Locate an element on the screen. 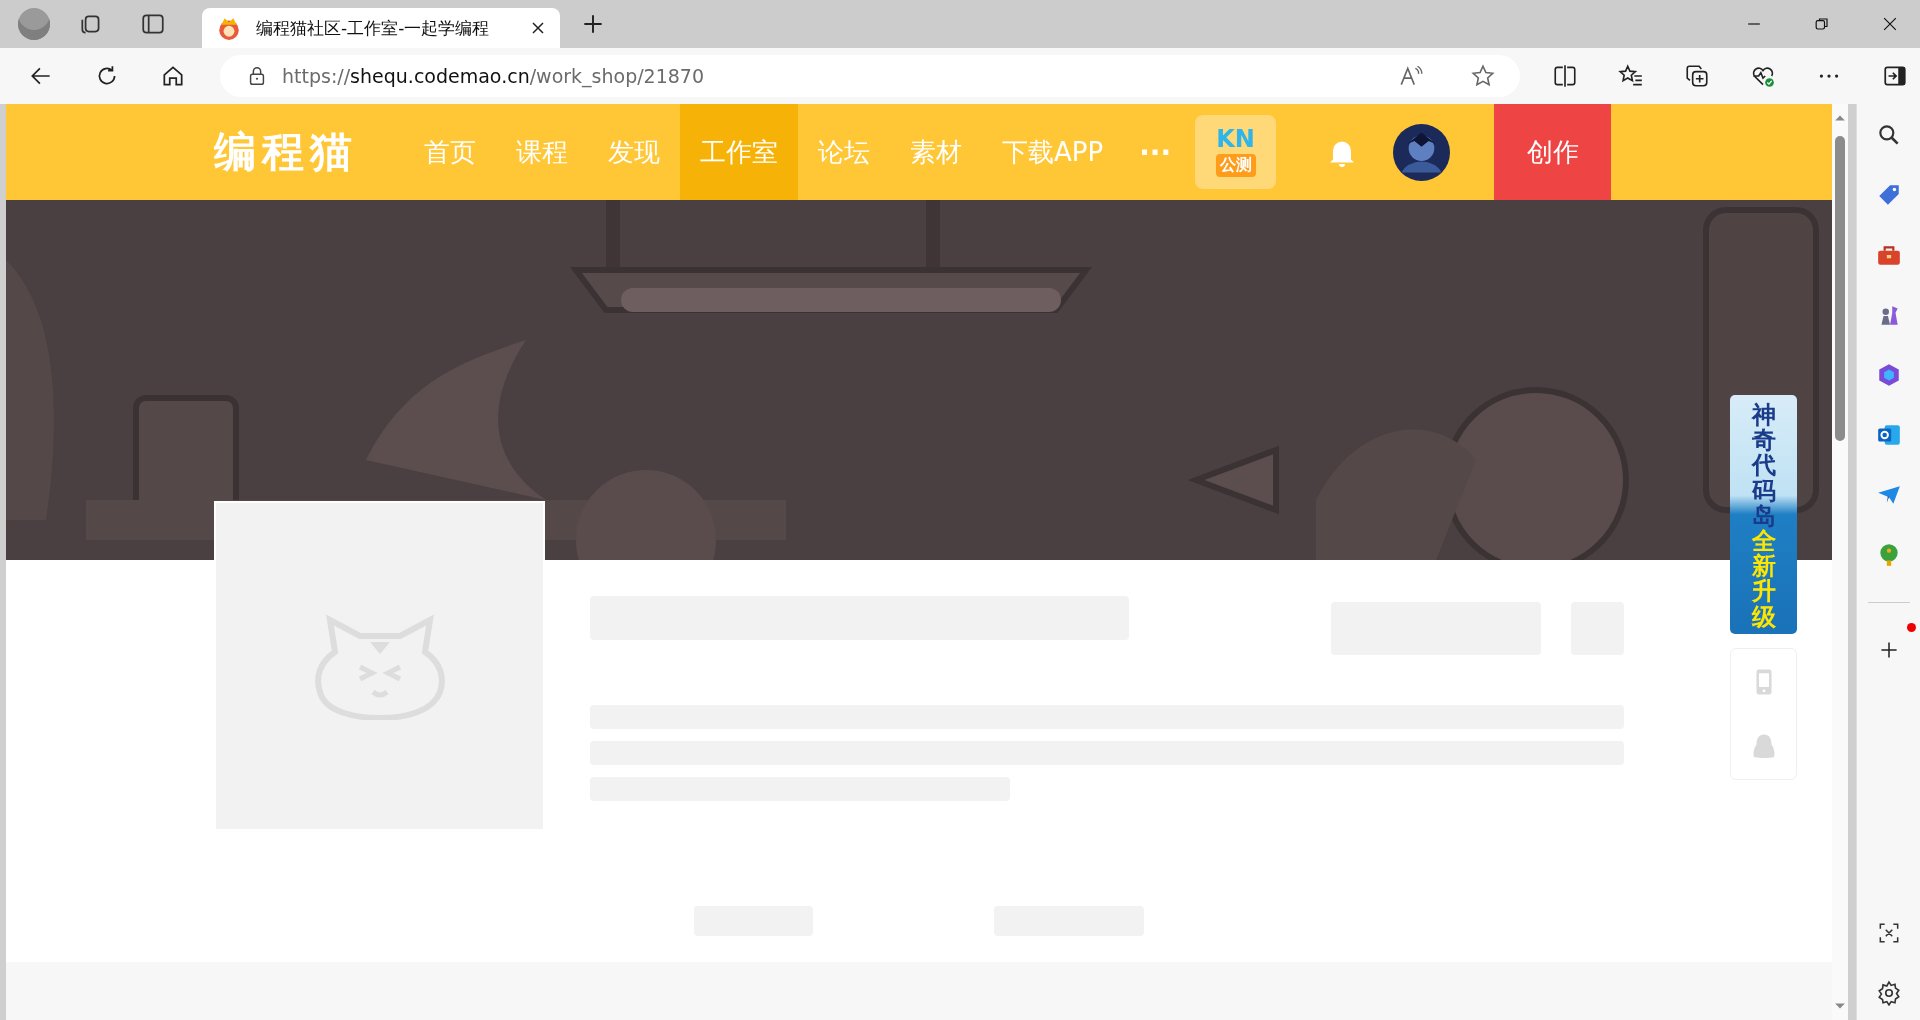 This screenshot has width=1920, height=1020. nav-link: 论坛 is located at coordinates (844, 152).